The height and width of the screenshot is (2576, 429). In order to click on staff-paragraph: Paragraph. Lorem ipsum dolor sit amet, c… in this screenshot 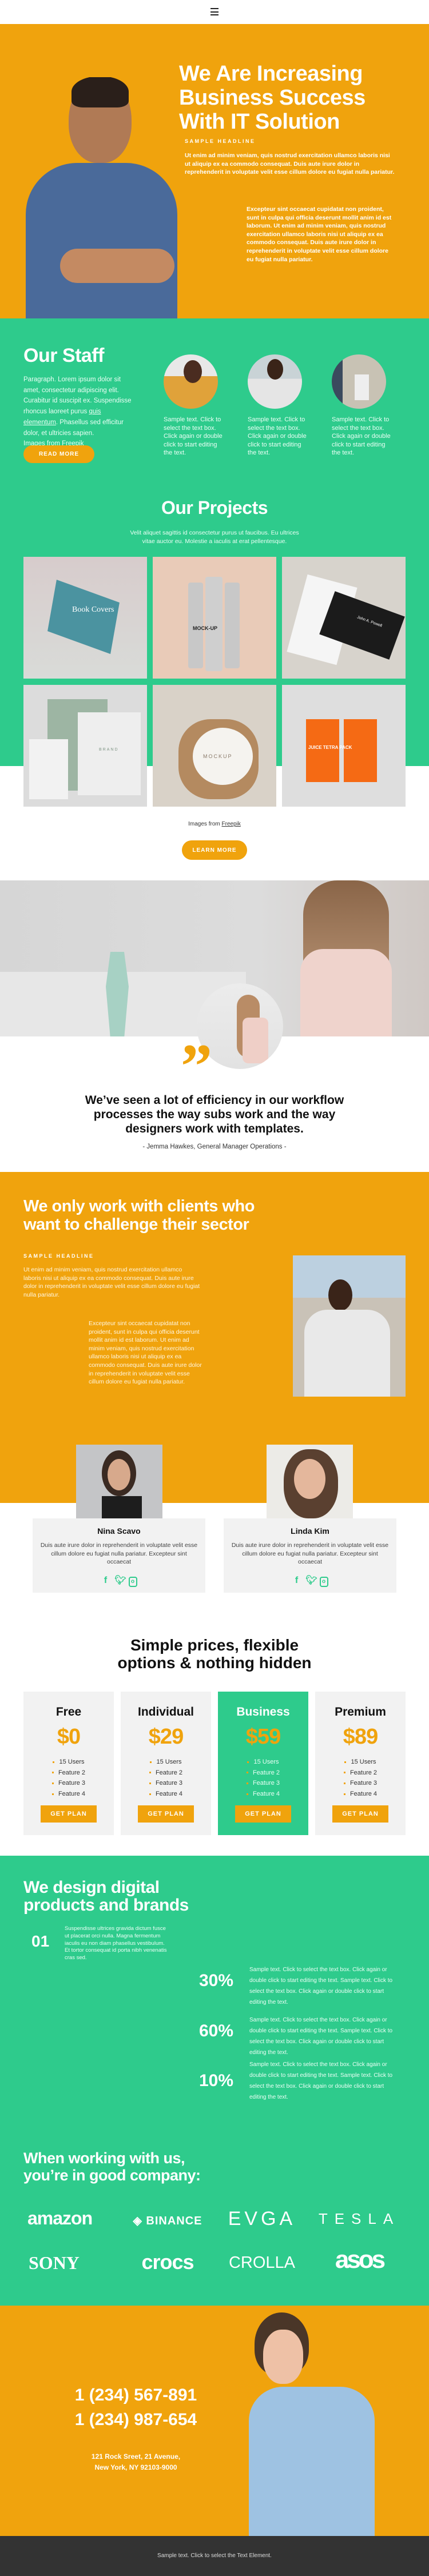, I will do `click(77, 411)`.